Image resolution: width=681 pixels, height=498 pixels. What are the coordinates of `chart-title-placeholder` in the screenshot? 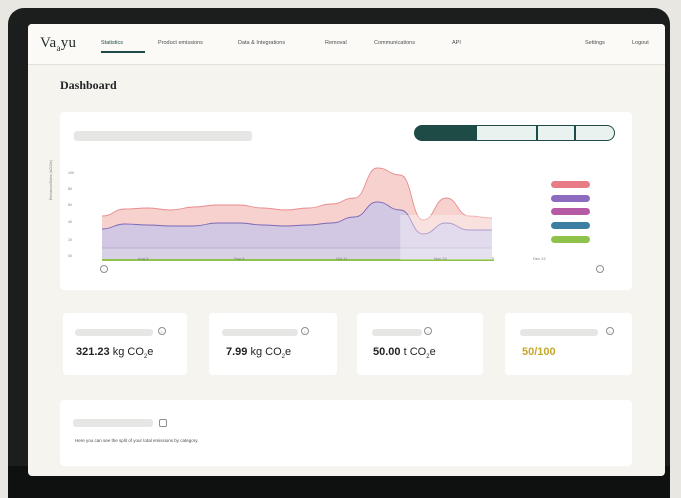 It's located at (163, 136).